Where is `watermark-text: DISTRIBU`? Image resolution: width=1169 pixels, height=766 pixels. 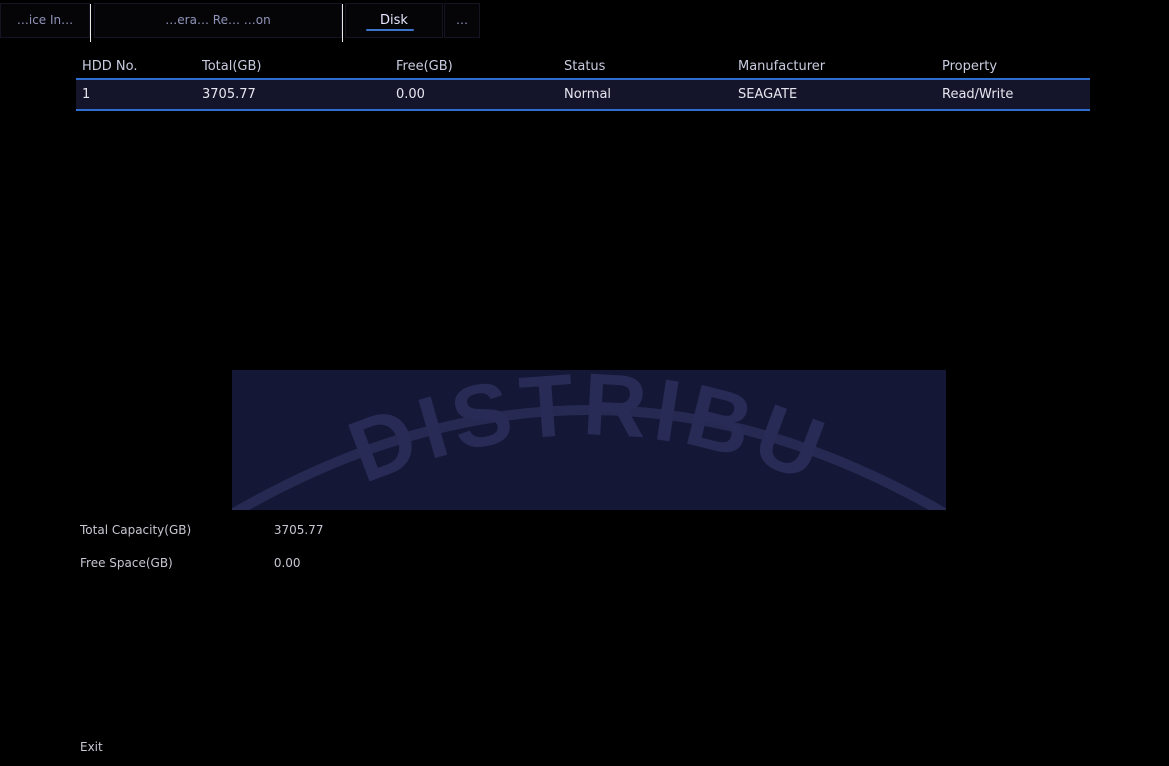
watermark-text: DISTRIBU is located at coordinates (586, 435).